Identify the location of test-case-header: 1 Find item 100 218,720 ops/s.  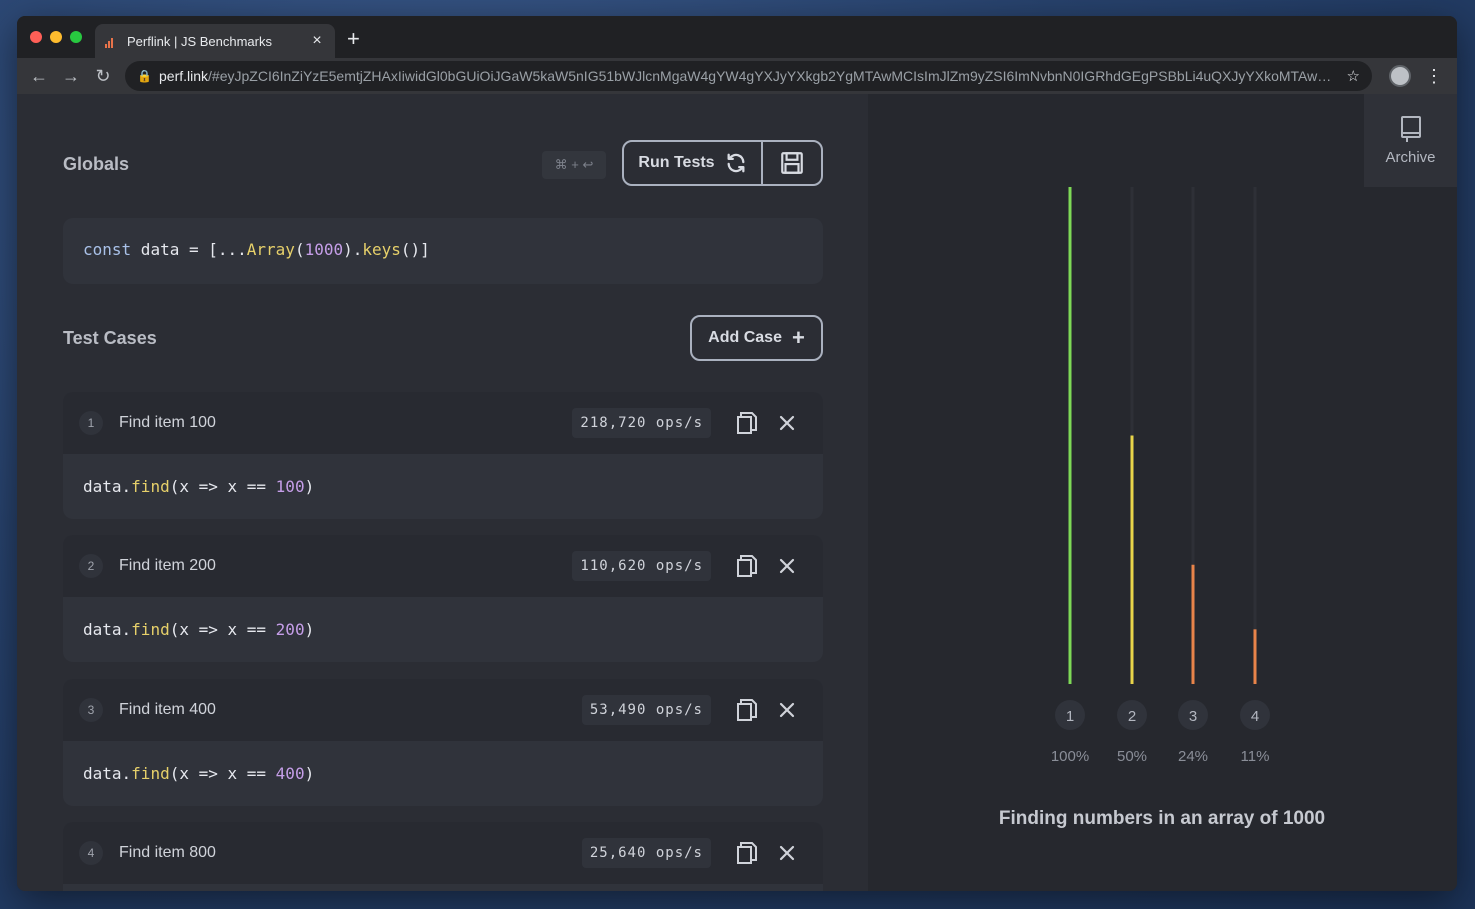
(443, 423).